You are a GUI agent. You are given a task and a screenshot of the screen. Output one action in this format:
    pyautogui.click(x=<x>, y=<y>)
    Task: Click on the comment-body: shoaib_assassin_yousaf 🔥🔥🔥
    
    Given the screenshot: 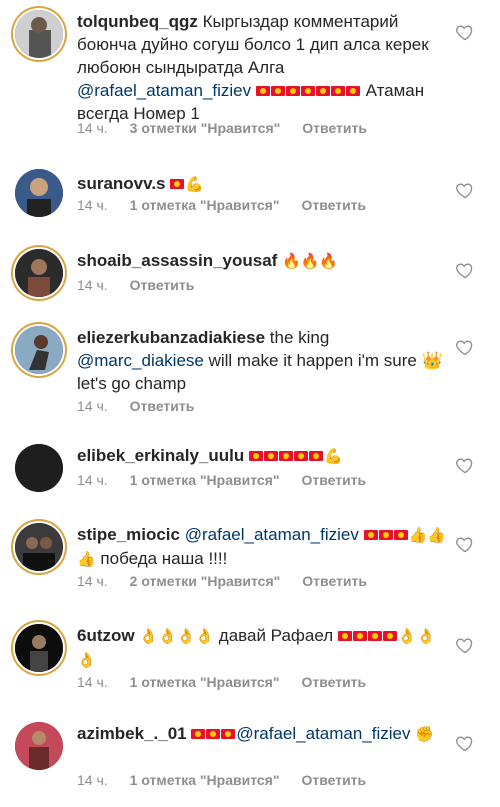 What is the action you would take?
    pyautogui.click(x=262, y=261)
    